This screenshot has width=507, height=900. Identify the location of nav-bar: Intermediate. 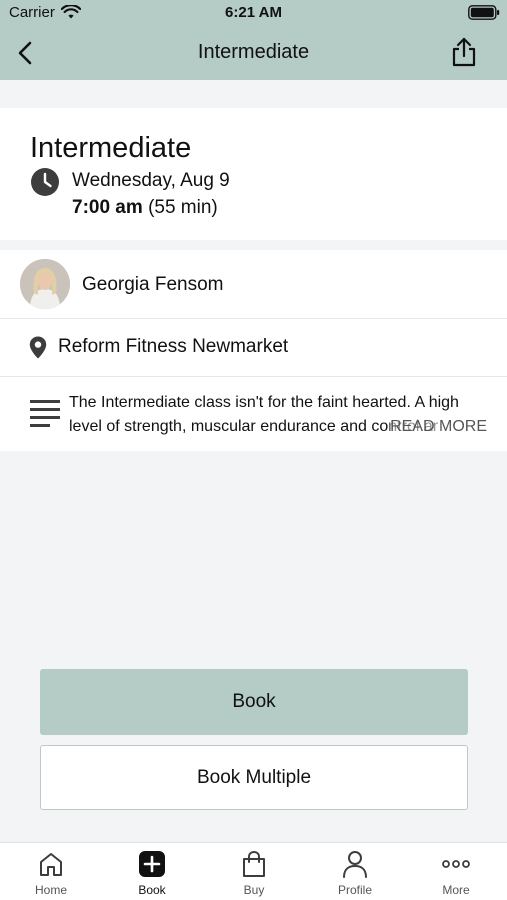
(253, 53).